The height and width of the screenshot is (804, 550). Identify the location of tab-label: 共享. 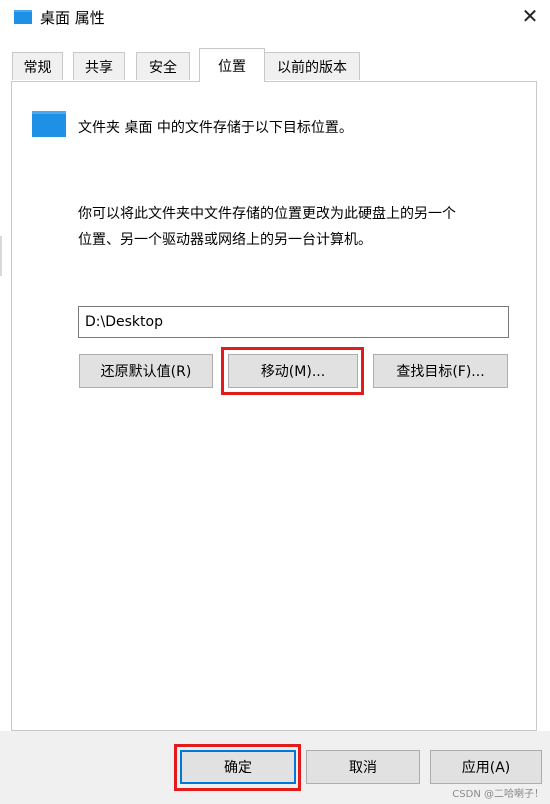
(99, 67).